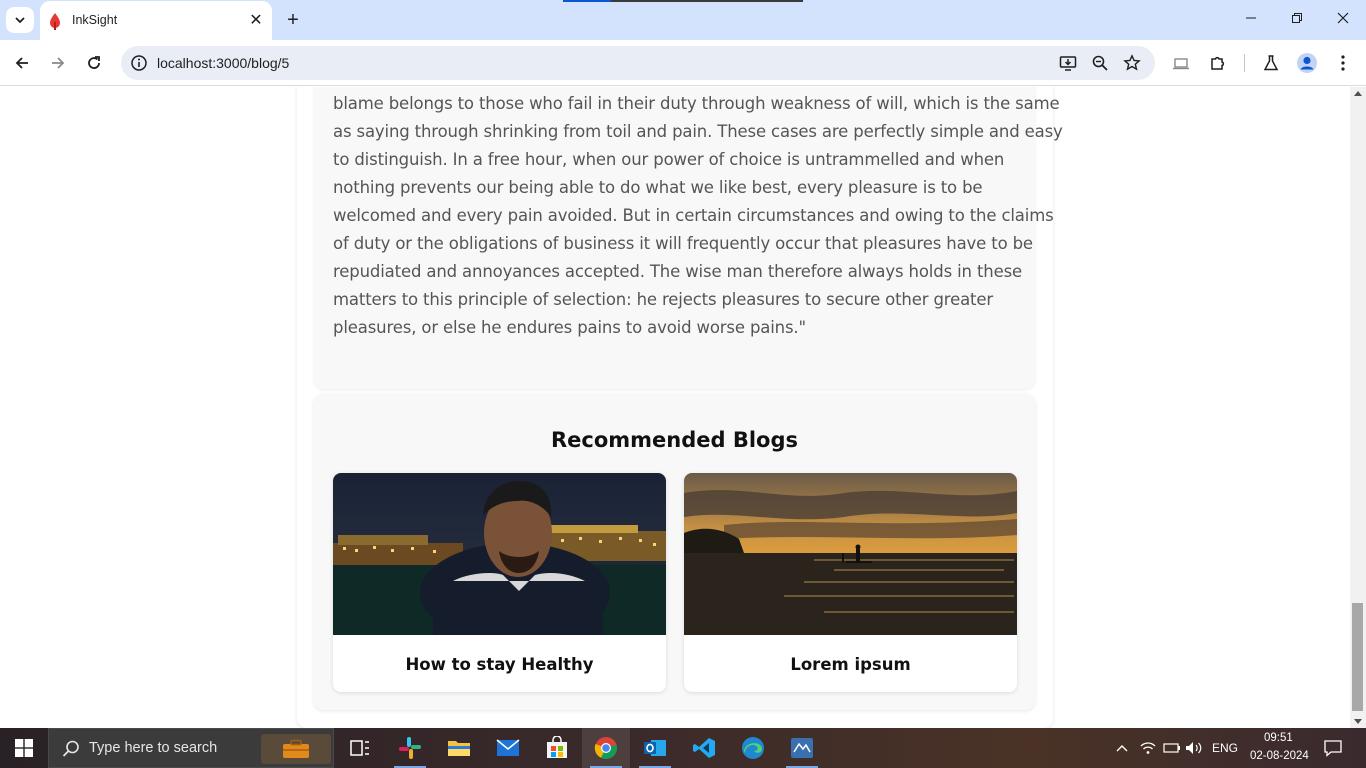 This screenshot has height=768, width=1366. What do you see at coordinates (1357, 657) in the screenshot?
I see `scrollbar-thumb` at bounding box center [1357, 657].